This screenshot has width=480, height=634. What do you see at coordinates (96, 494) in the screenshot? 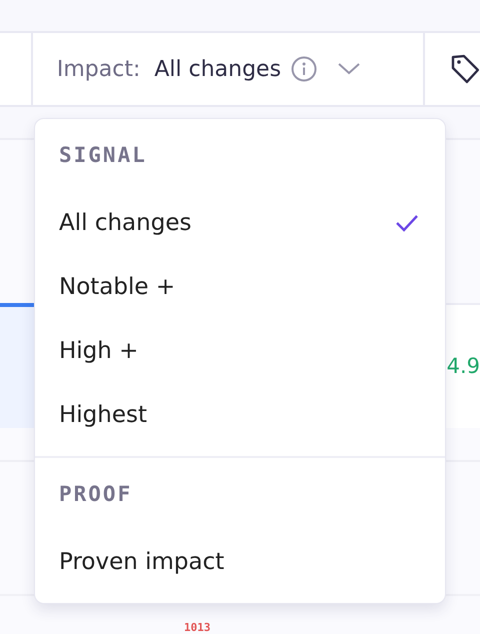
I see `section-heading: PROOF` at bounding box center [96, 494].